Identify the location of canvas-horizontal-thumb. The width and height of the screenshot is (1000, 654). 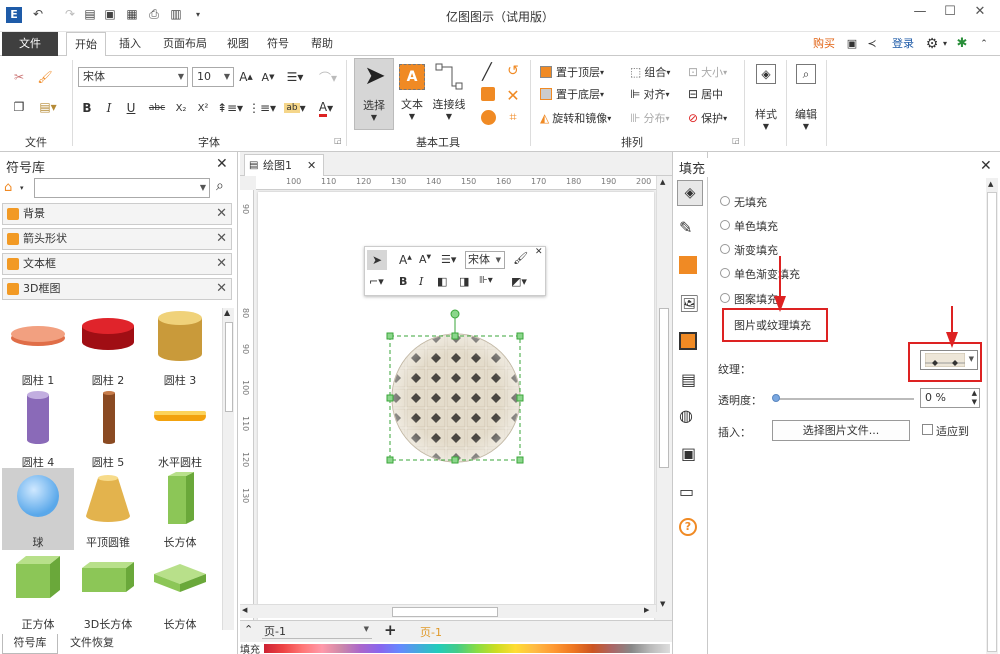
(445, 612).